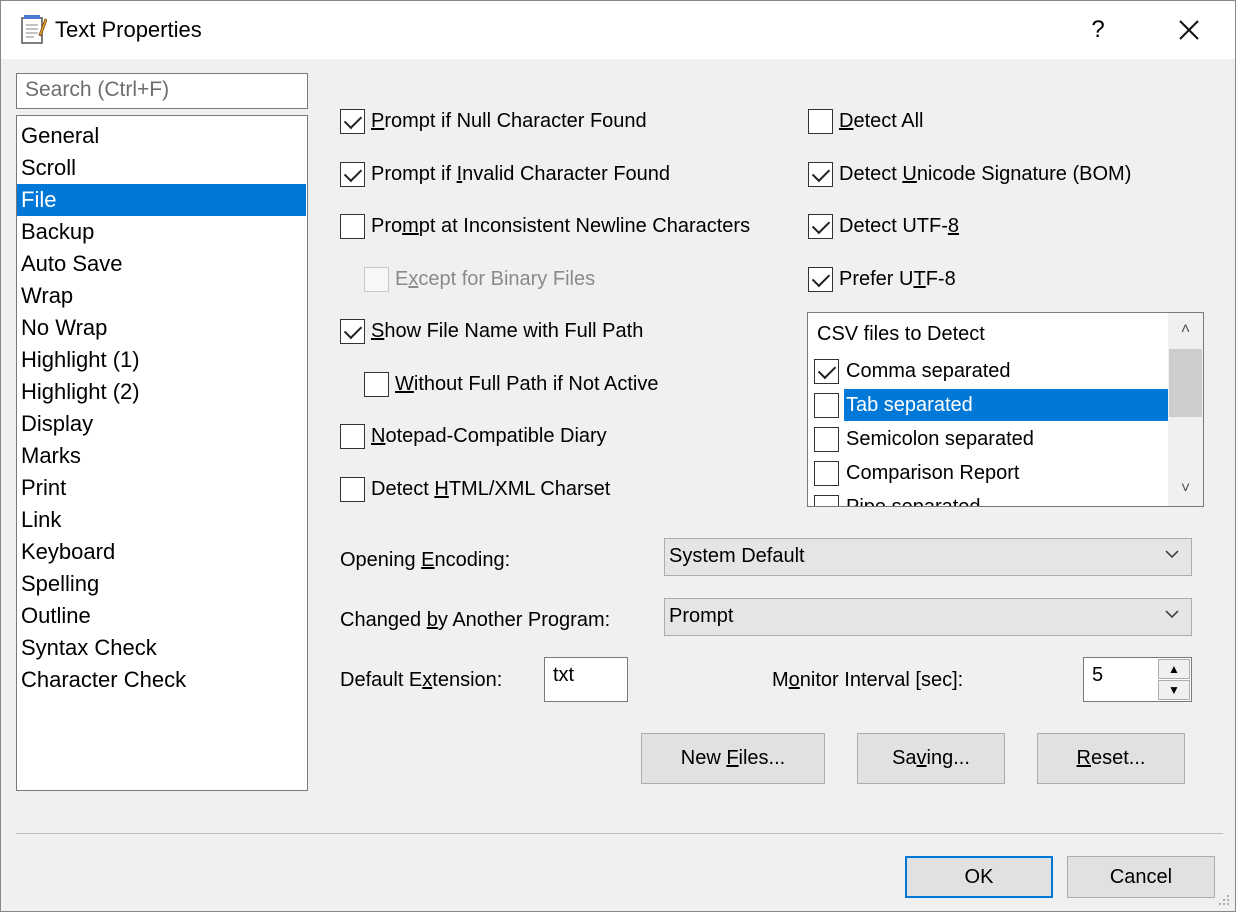 The image size is (1236, 912). What do you see at coordinates (618, 30) in the screenshot?
I see `title-bar: Text Properties ?` at bounding box center [618, 30].